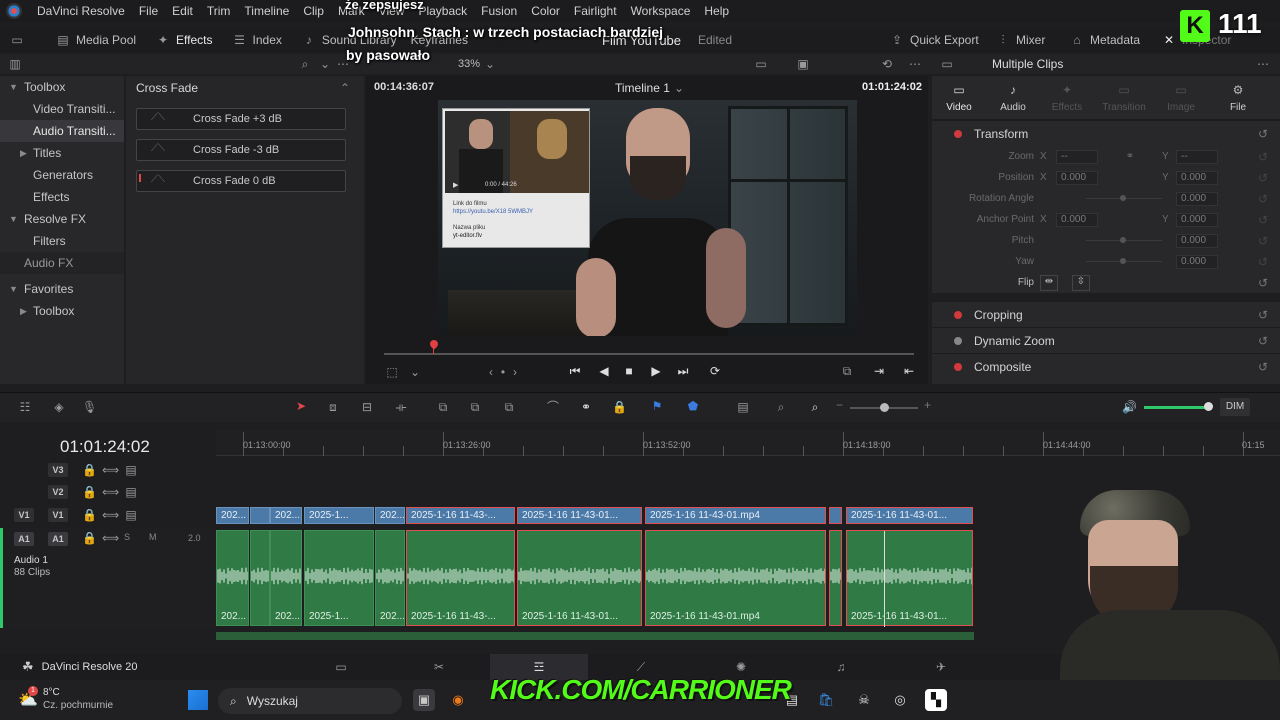  What do you see at coordinates (884, 579) in the screenshot?
I see `timeline-playhead` at bounding box center [884, 579].